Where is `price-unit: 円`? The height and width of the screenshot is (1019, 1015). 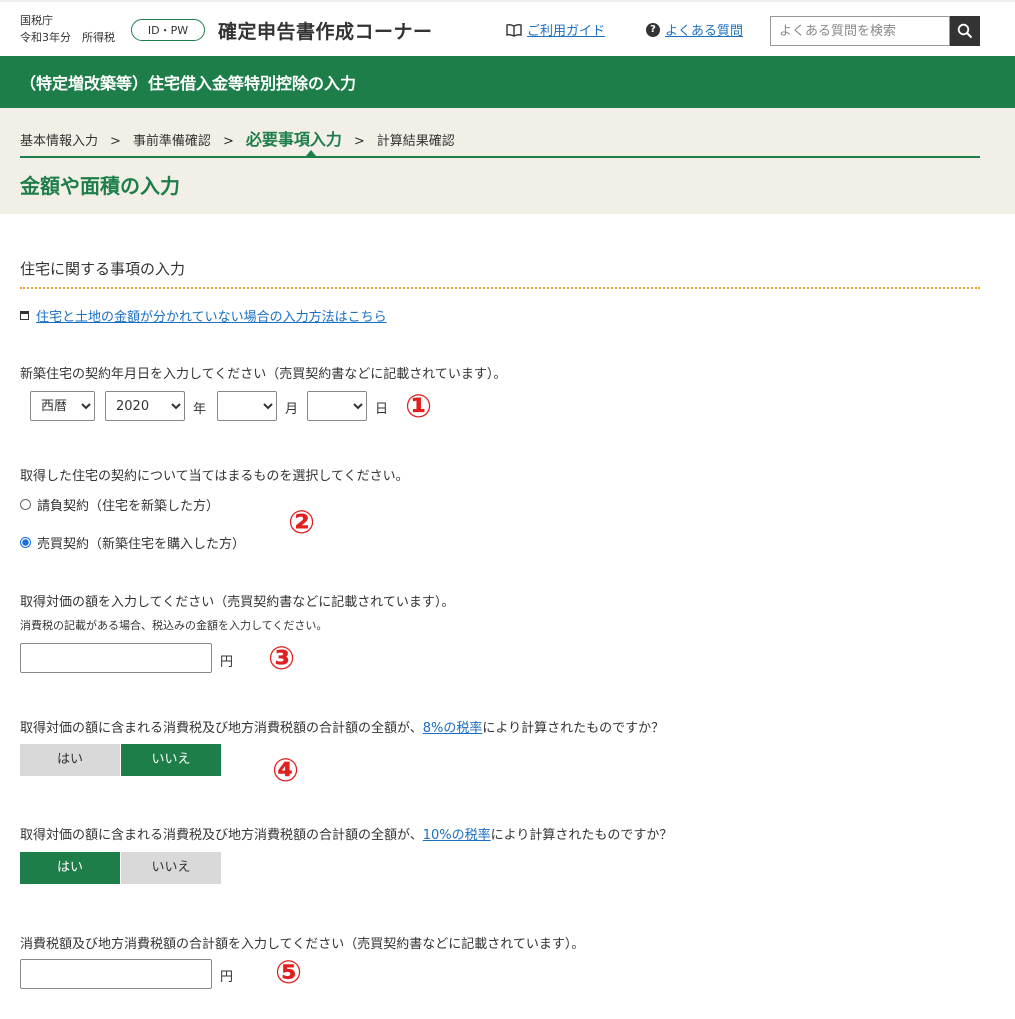
price-unit: 円 is located at coordinates (227, 662).